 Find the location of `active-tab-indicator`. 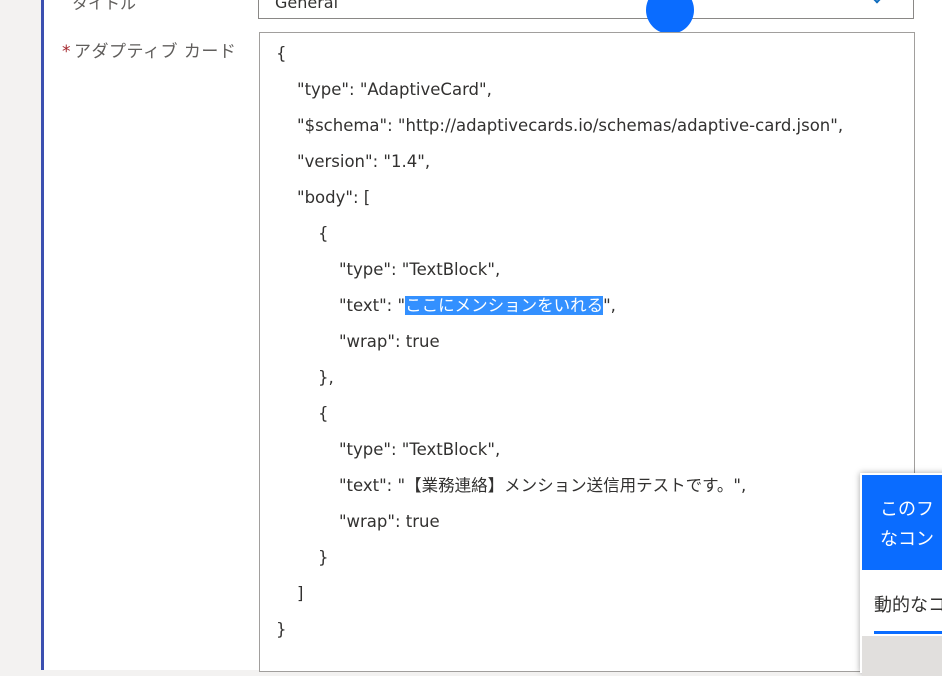

active-tab-indicator is located at coordinates (908, 632).